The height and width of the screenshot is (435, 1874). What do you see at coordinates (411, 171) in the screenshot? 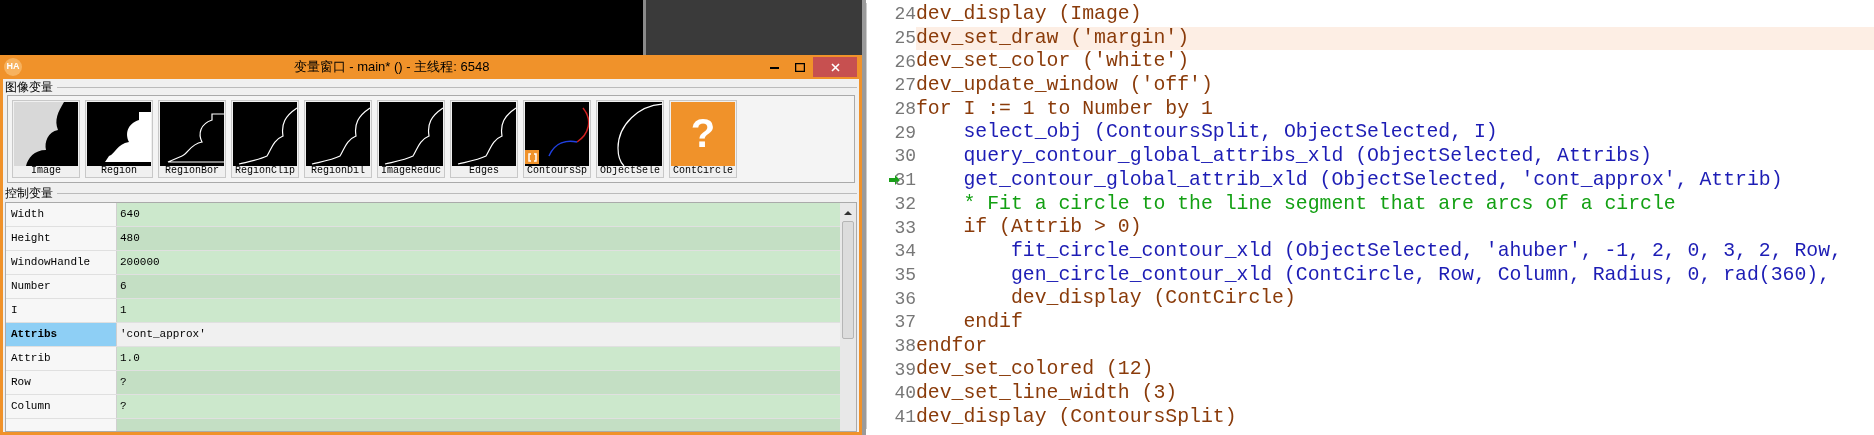
I see `variable-name: ImageReduc` at bounding box center [411, 171].